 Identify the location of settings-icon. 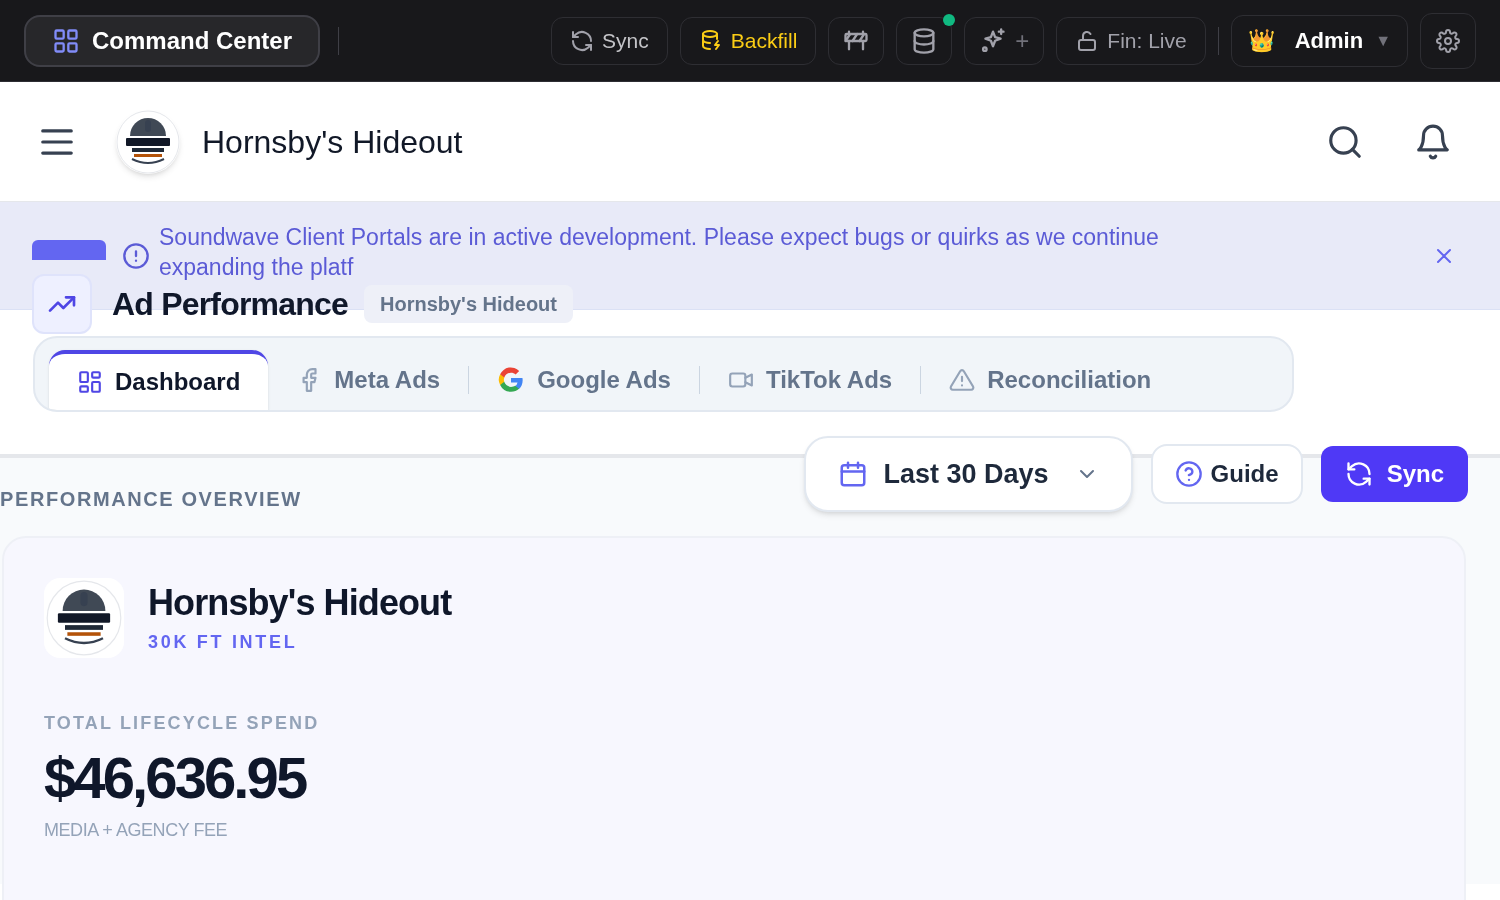
(1448, 40).